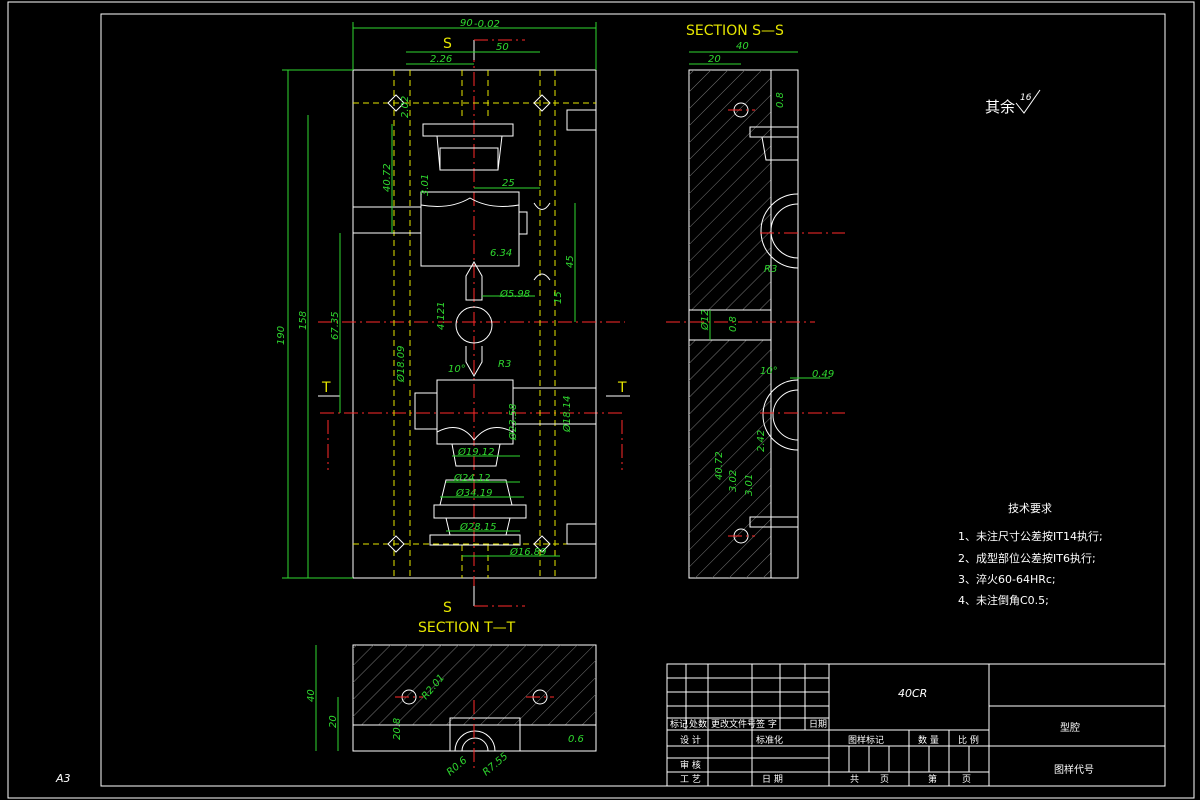 The width and height of the screenshot is (1200, 800). Describe the element at coordinates (508, 183) in the screenshot. I see `svg-text: 25` at that location.